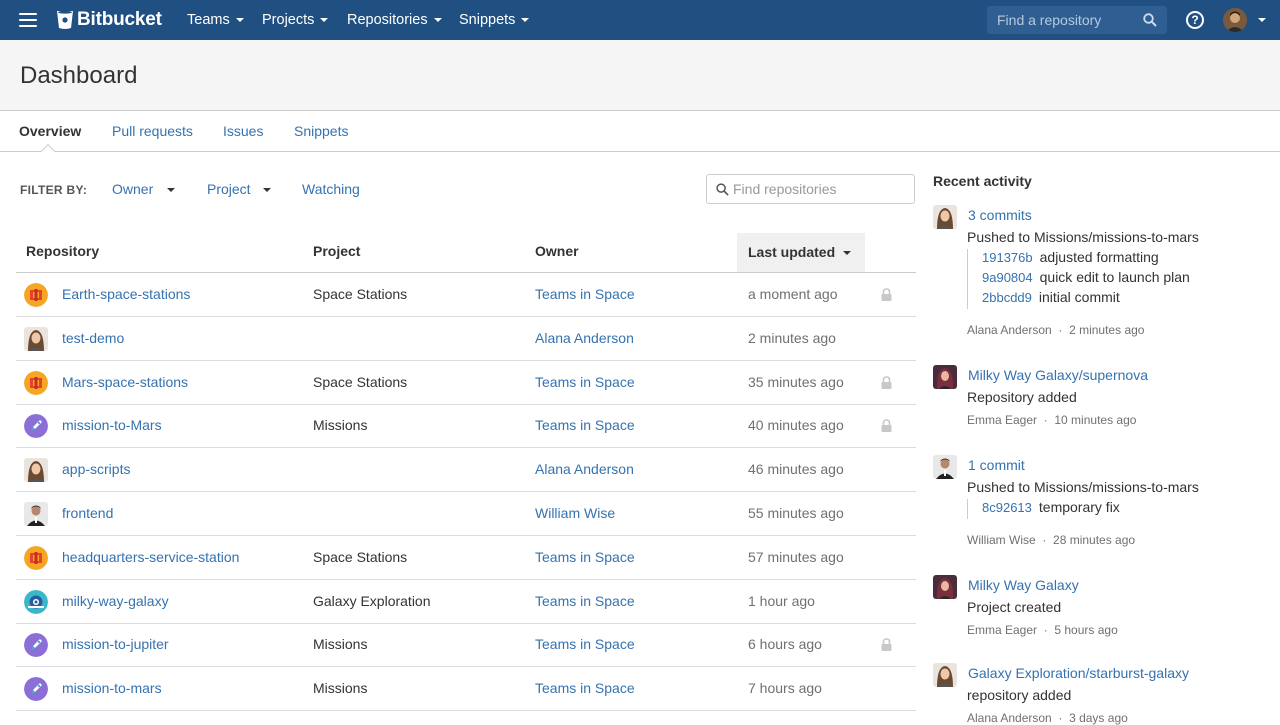 The width and height of the screenshot is (1280, 725). What do you see at coordinates (886, 382) in the screenshot?
I see `lock-icon` at bounding box center [886, 382].